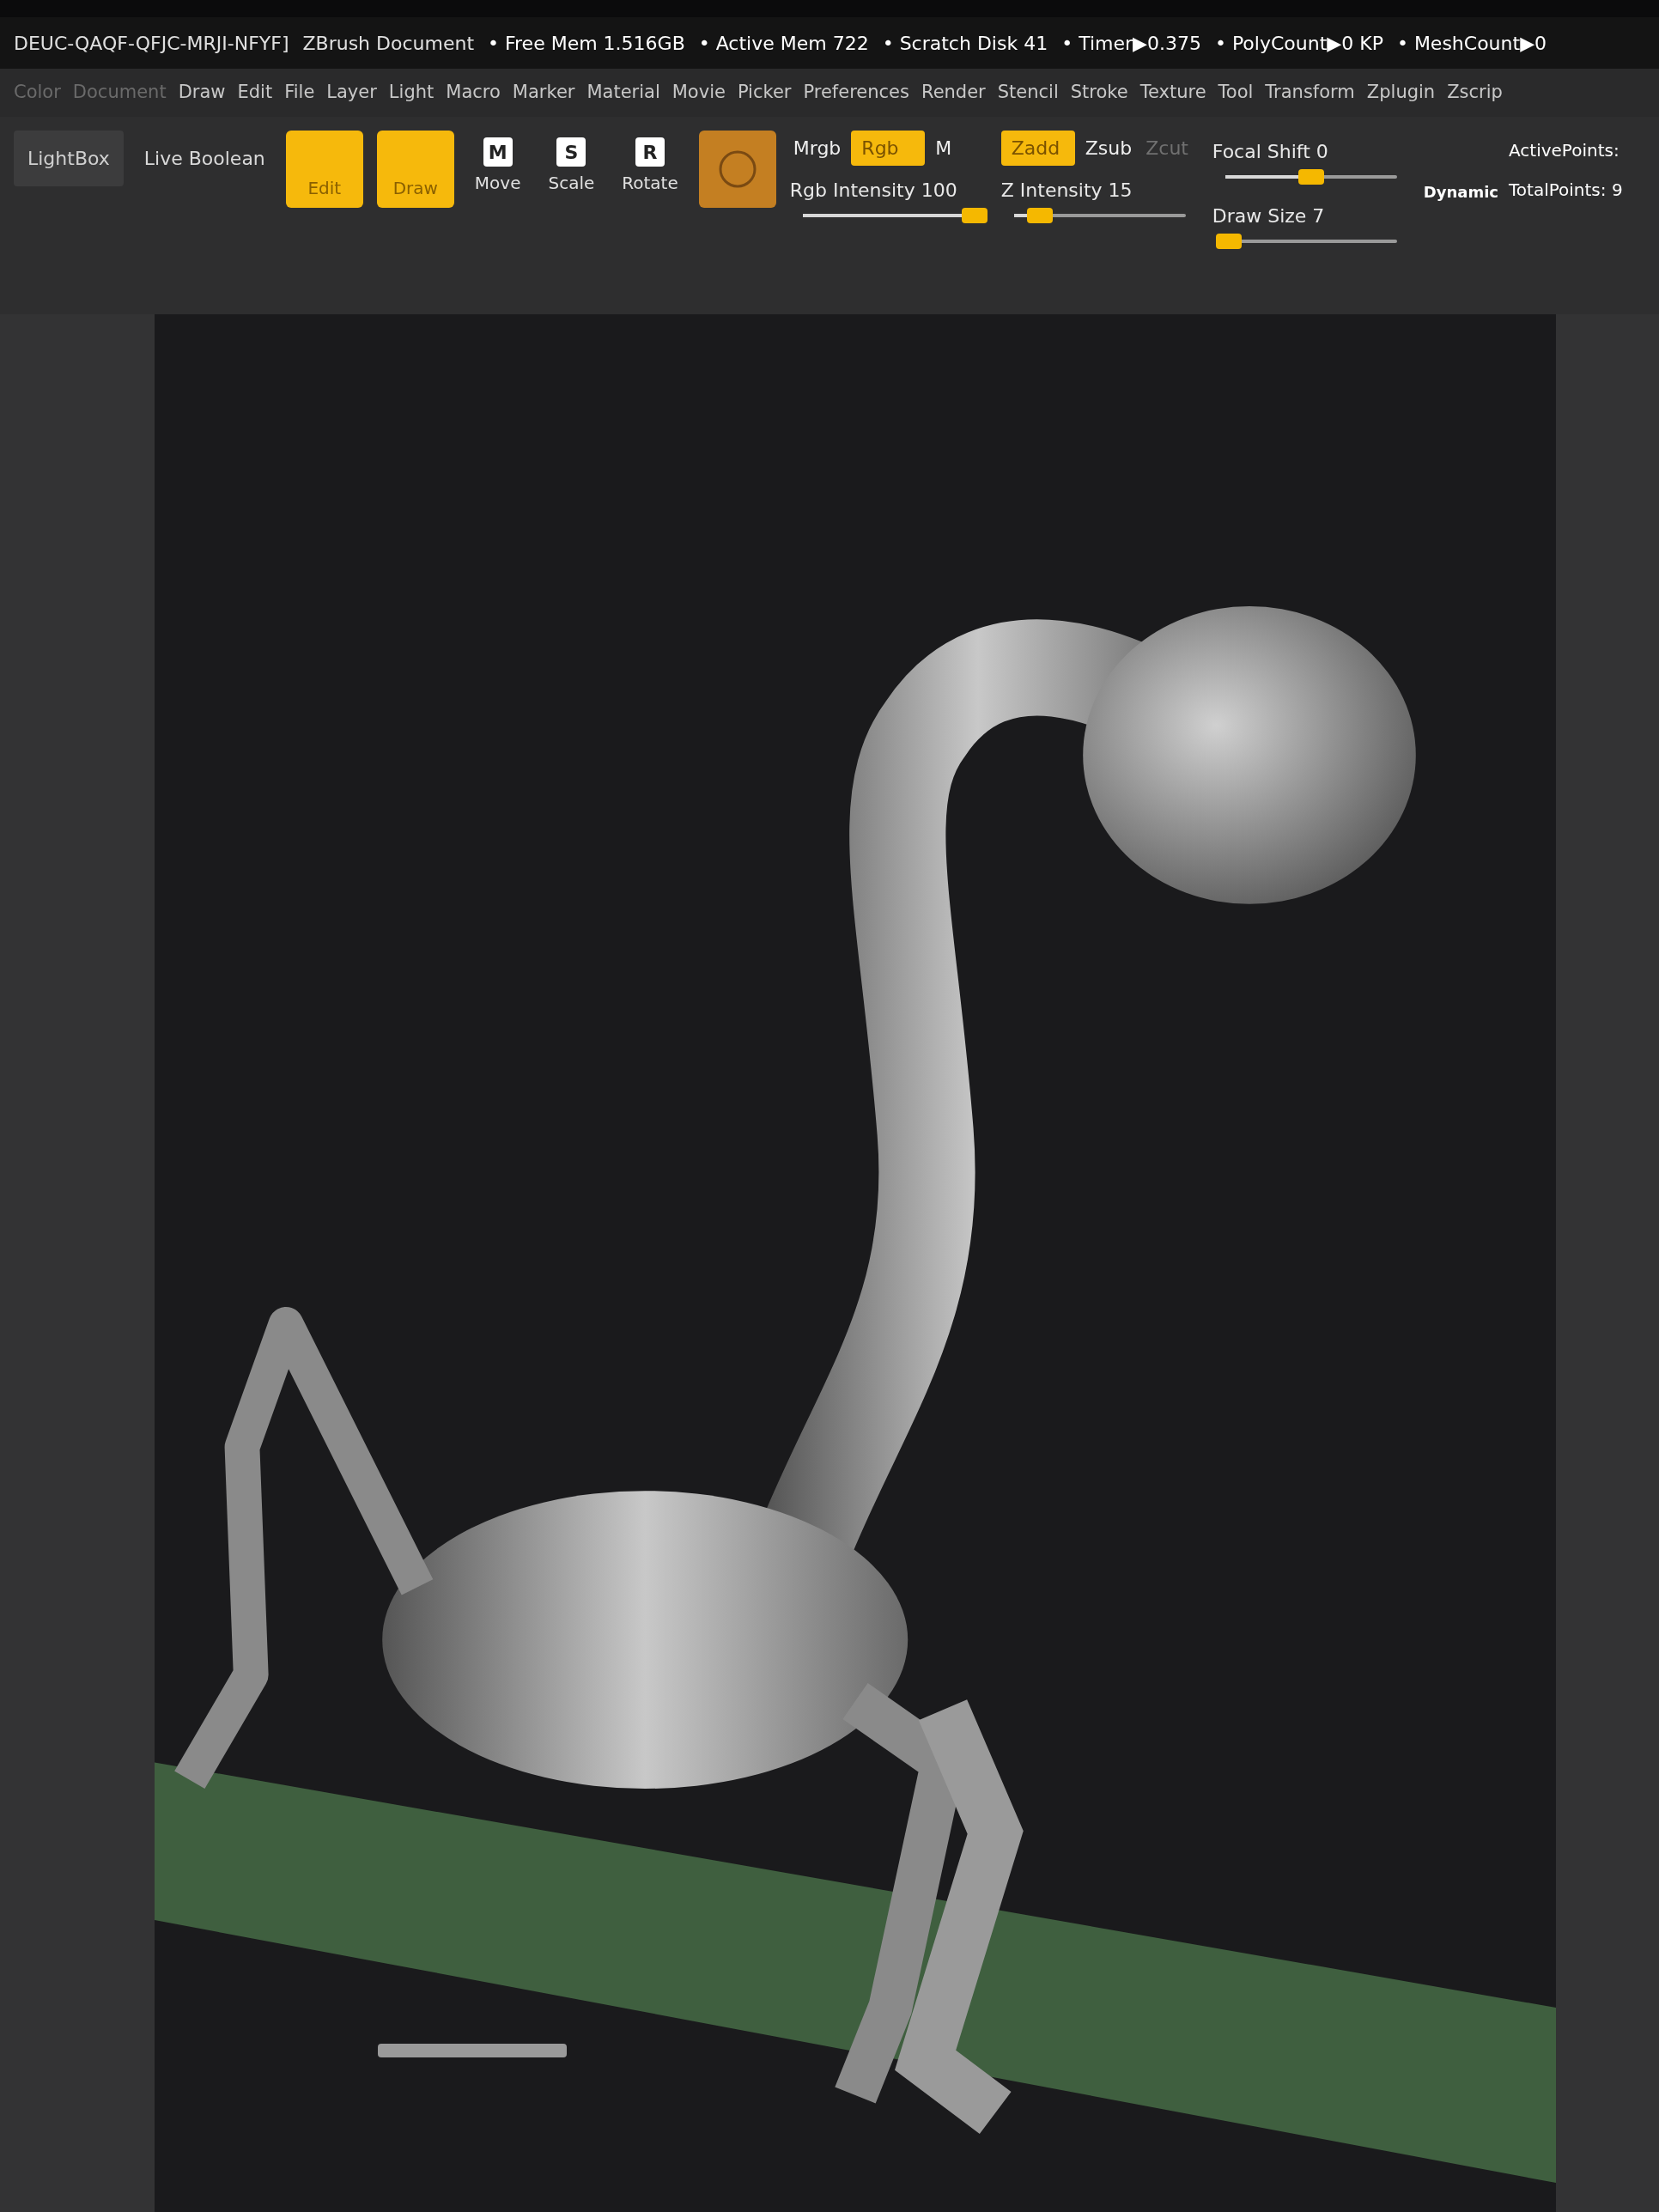 This screenshot has height=2212, width=1659. I want to click on dynamic-button: Dynamic, so click(1461, 192).